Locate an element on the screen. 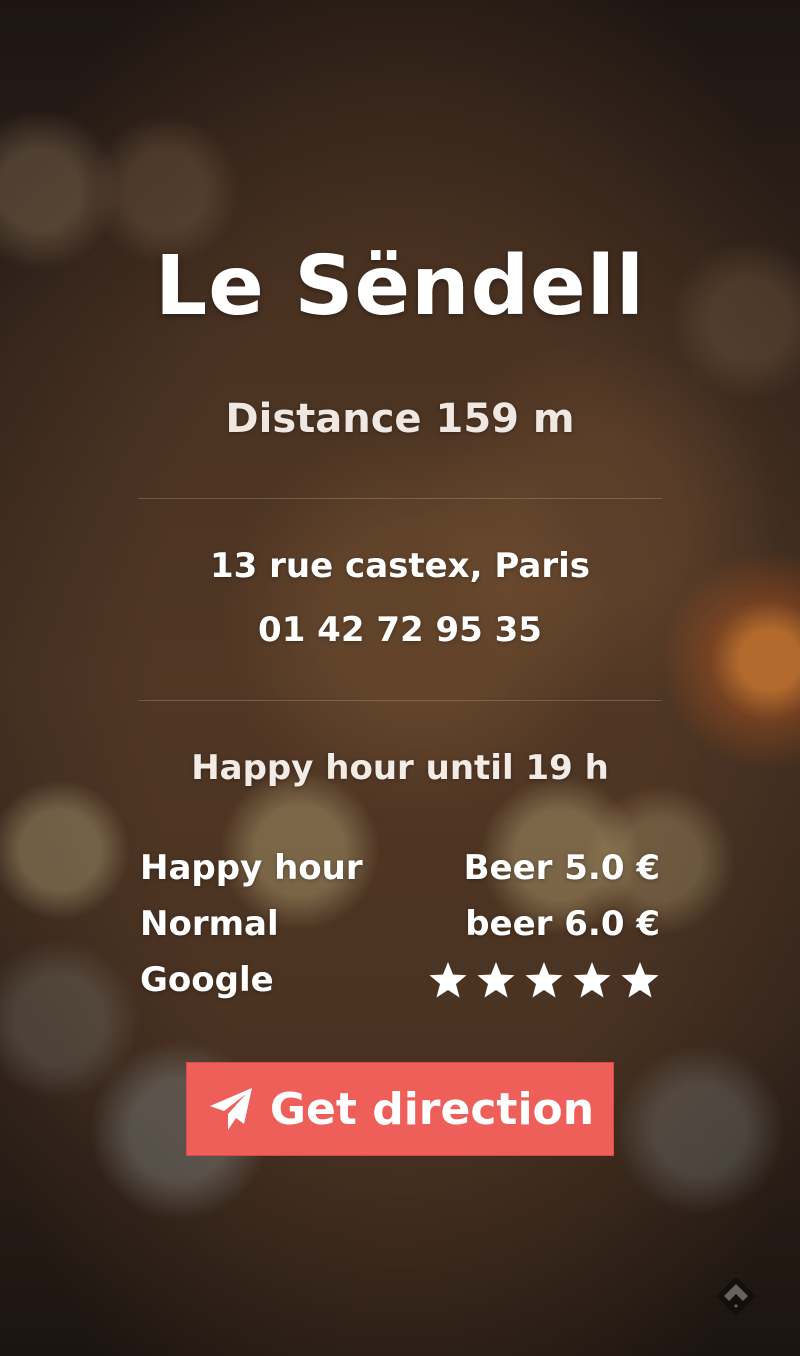 The image size is (800, 1356). price-value: beer 6.0 € is located at coordinates (562, 924).